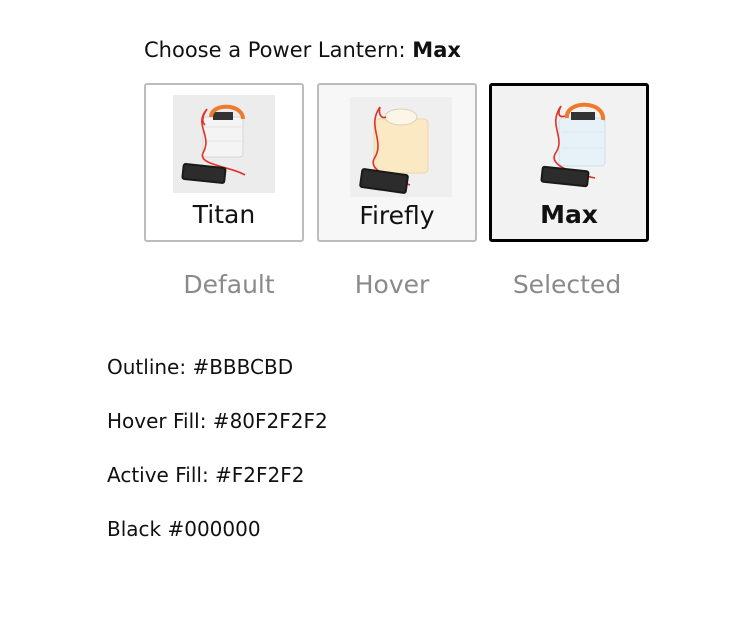 The width and height of the screenshot is (736, 618). Describe the element at coordinates (206, 475) in the screenshot. I see `spec-active-fill-color: Active Fill: #F2F2F2` at that location.